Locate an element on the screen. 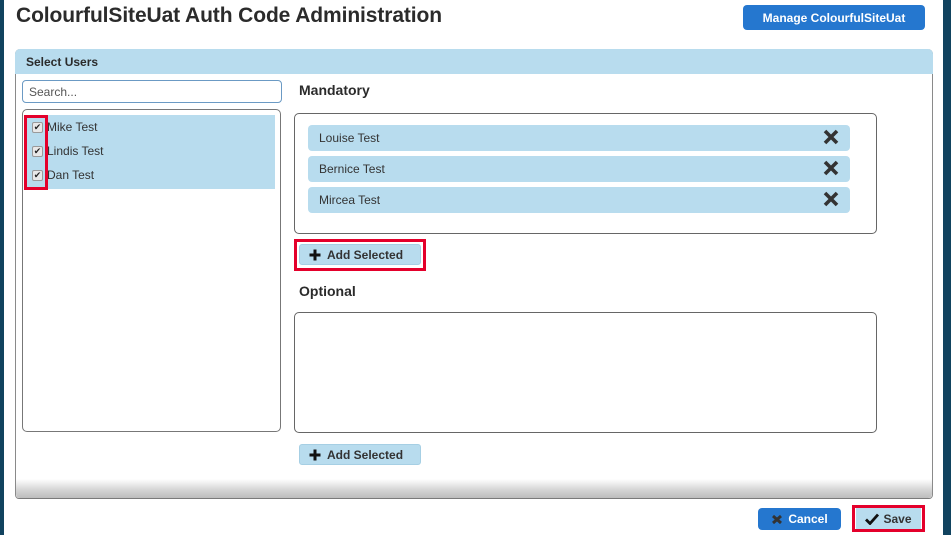 The height and width of the screenshot is (535, 951). member-name: Louise Test is located at coordinates (349, 138).